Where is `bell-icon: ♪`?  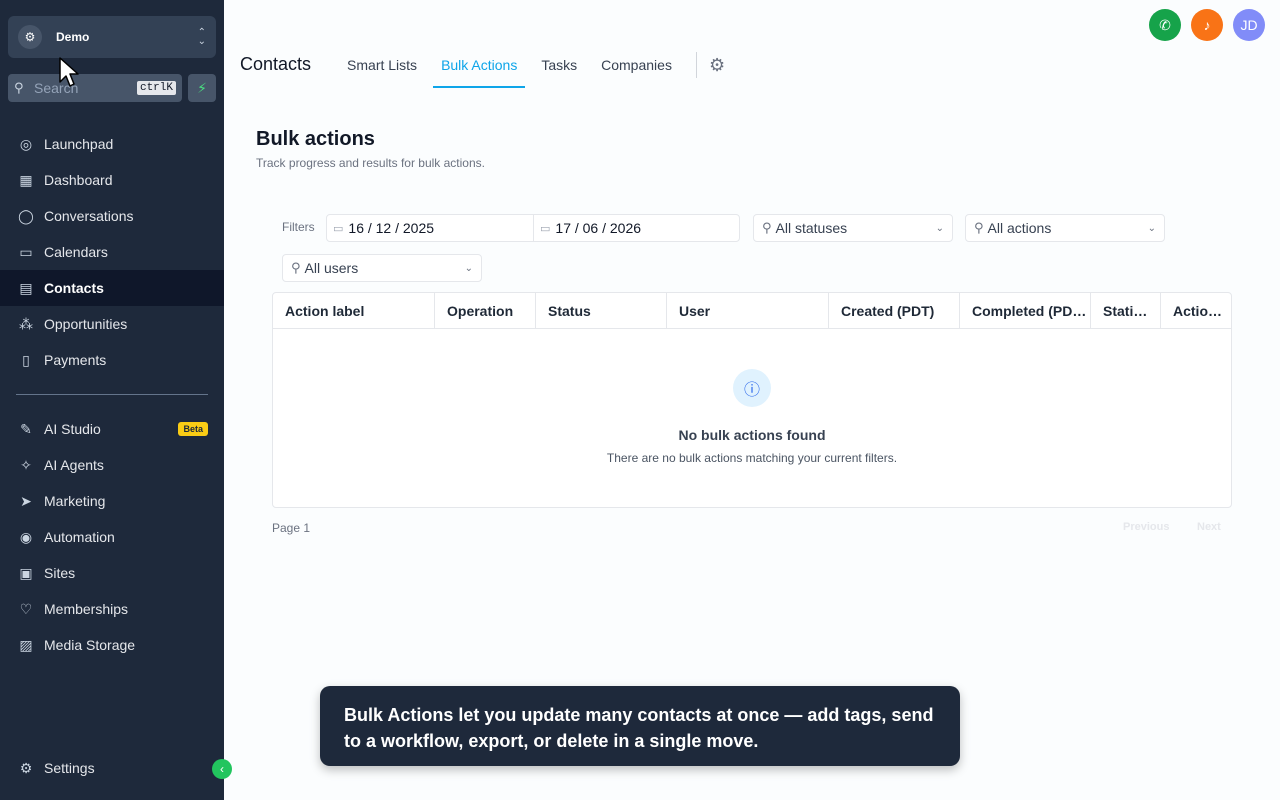
bell-icon: ♪ is located at coordinates (1207, 25).